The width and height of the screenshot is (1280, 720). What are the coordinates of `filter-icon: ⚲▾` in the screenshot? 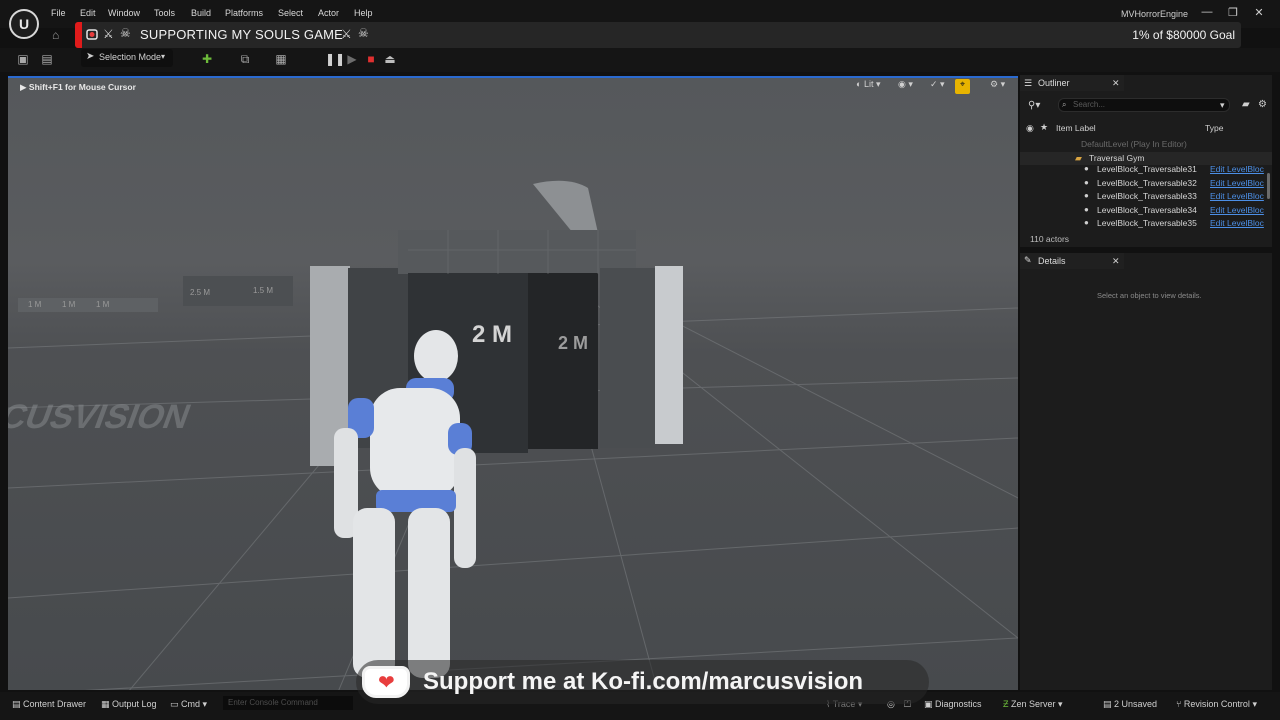 It's located at (1034, 105).